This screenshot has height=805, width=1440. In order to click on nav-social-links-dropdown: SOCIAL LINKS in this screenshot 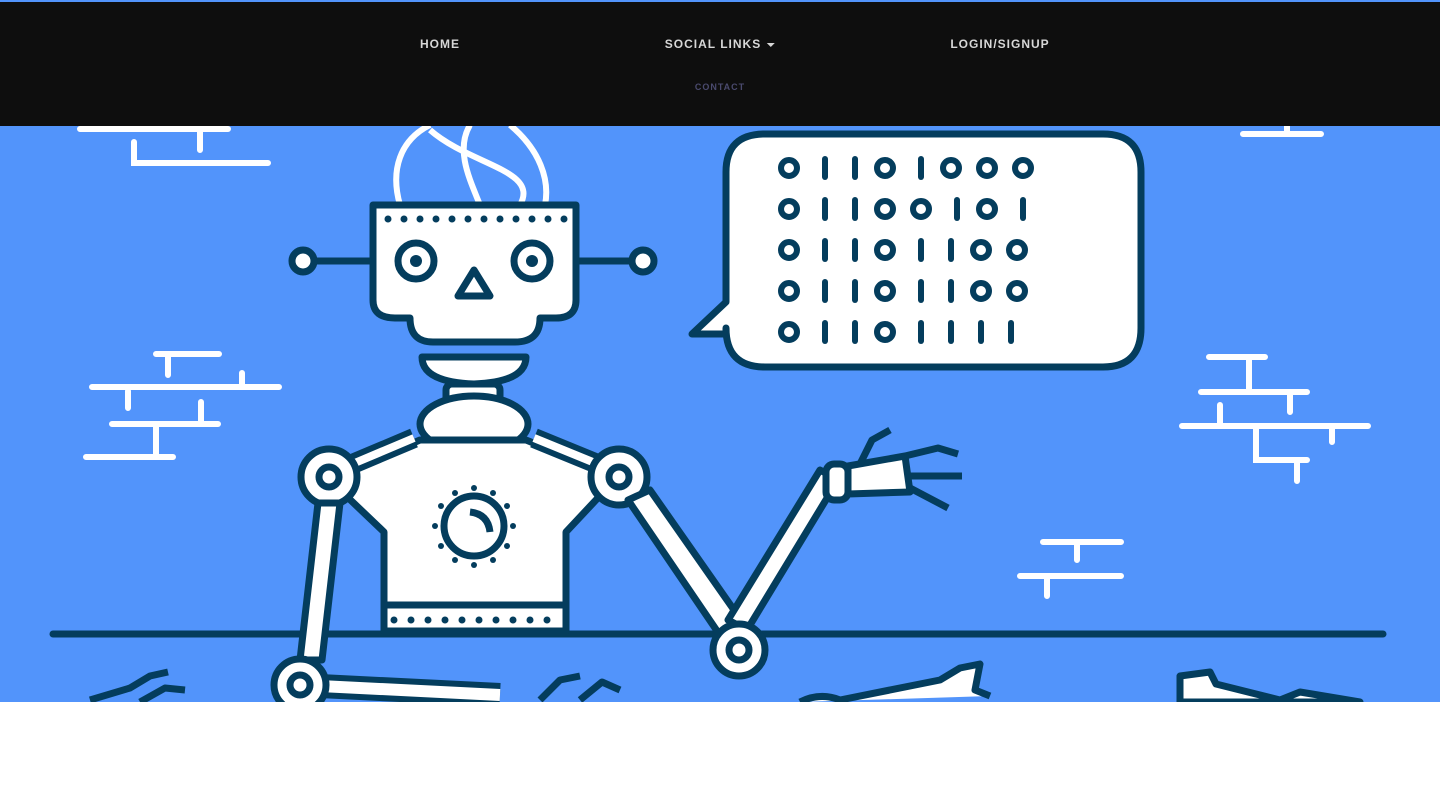, I will do `click(720, 44)`.